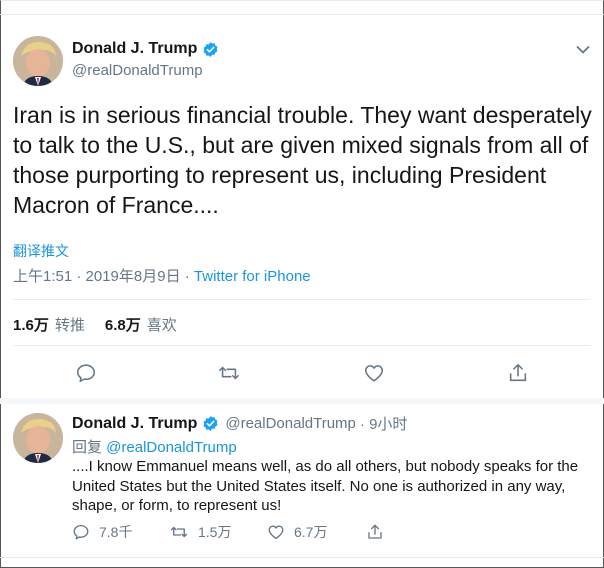 The width and height of the screenshot is (604, 568). I want to click on reply-context: 回复 @realDonaldTrump, so click(154, 446).